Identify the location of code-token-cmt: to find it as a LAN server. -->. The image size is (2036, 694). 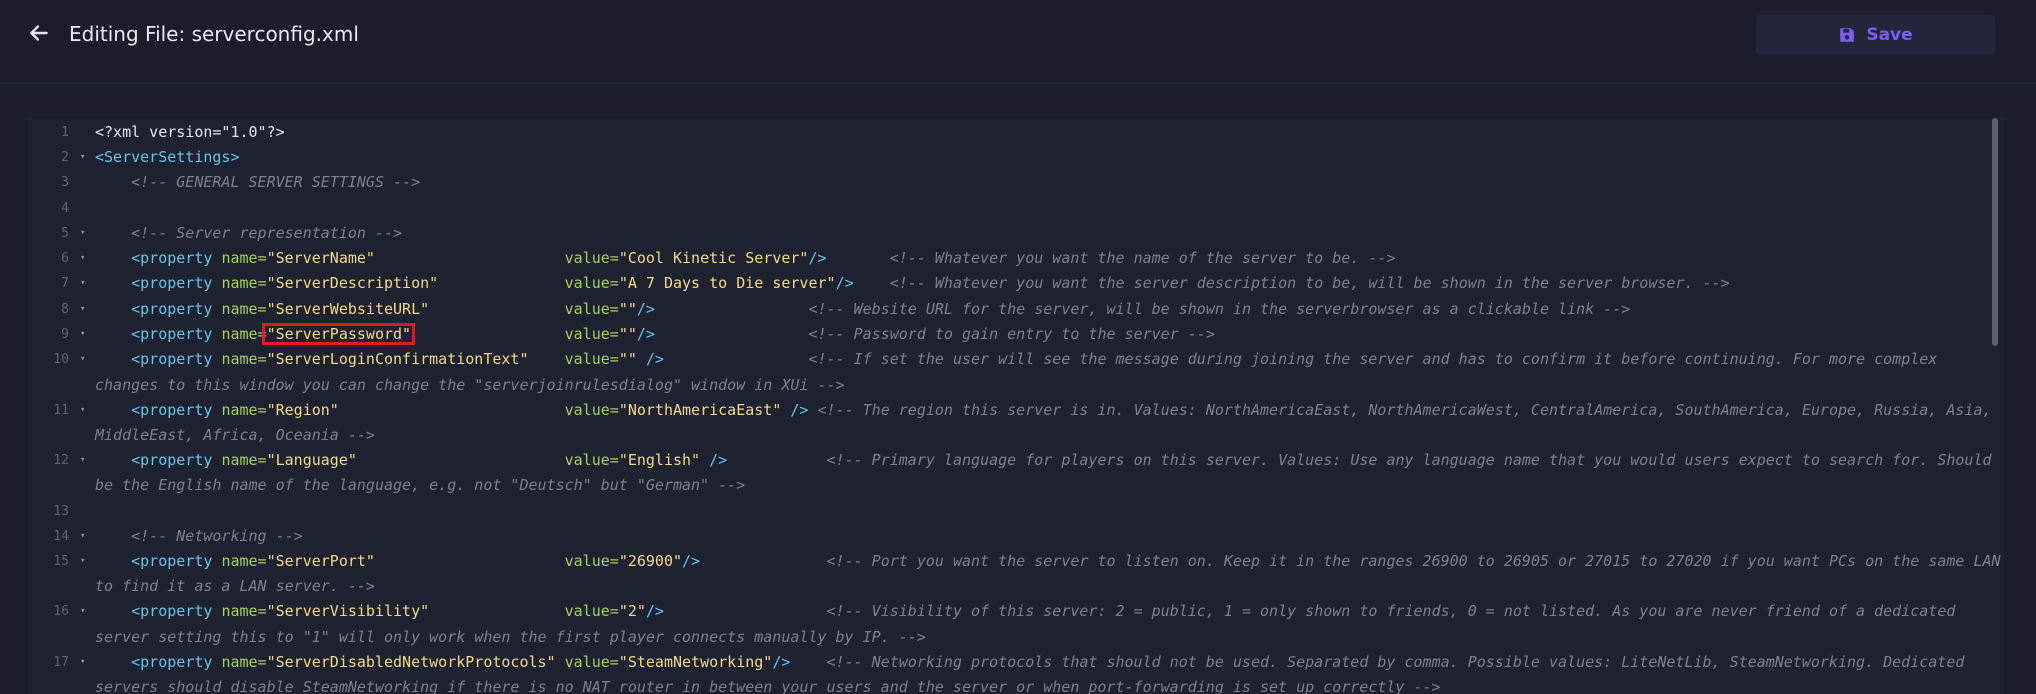
(235, 586).